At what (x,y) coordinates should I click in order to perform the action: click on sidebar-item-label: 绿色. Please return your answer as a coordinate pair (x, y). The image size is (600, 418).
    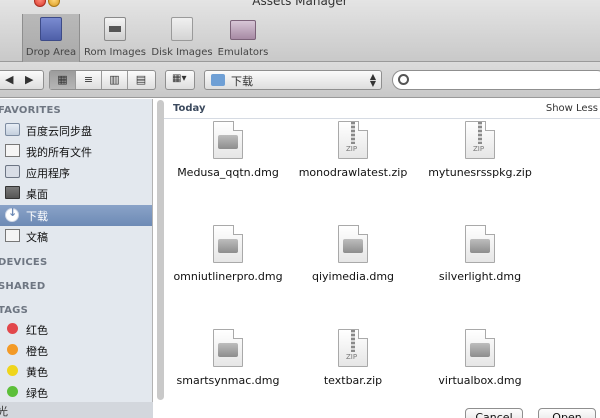
    Looking at the image, I should click on (37, 393).